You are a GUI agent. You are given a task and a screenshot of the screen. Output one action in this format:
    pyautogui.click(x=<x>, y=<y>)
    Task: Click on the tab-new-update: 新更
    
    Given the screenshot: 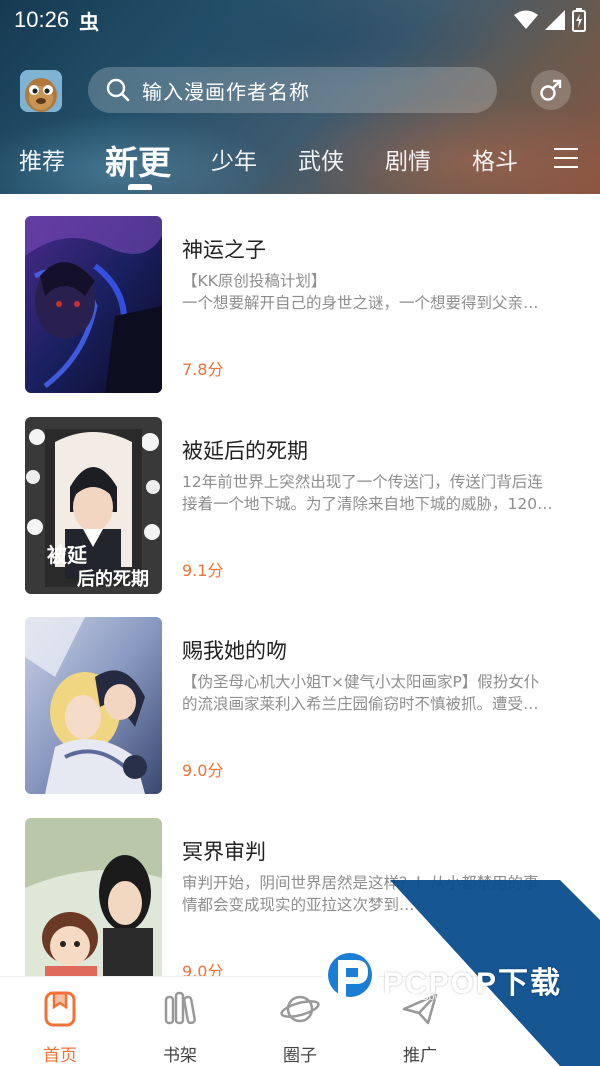 What is the action you would take?
    pyautogui.click(x=138, y=160)
    